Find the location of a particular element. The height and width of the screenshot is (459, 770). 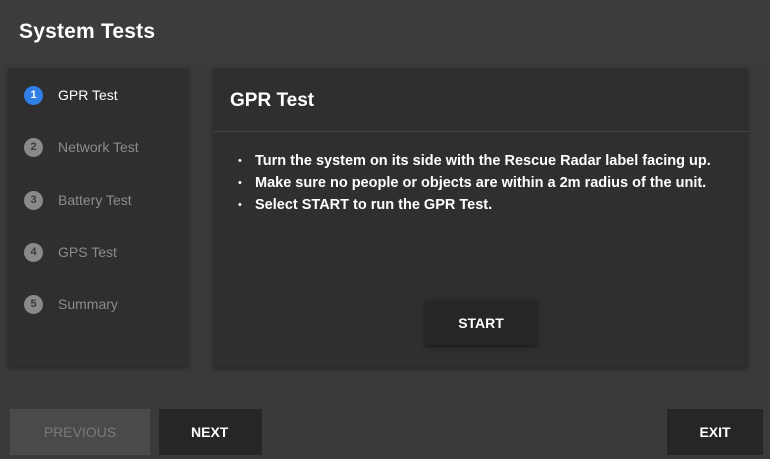

title-bar: System Tests is located at coordinates (385, 31).